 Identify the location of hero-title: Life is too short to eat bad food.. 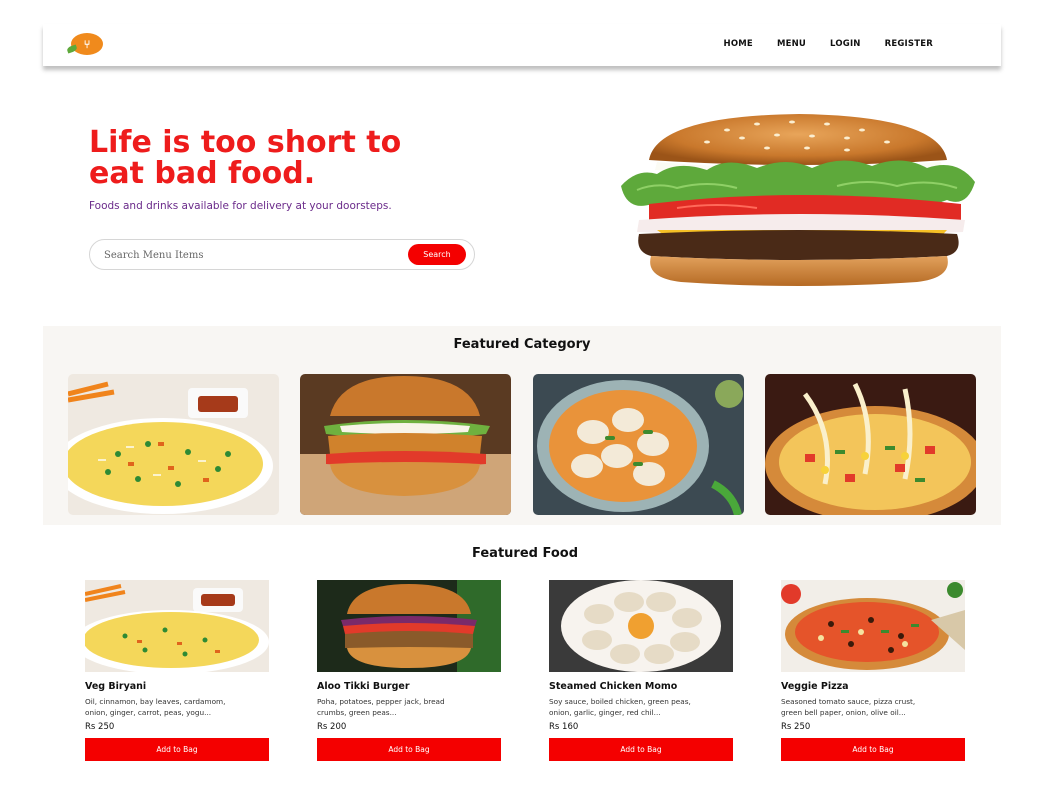
(299, 158).